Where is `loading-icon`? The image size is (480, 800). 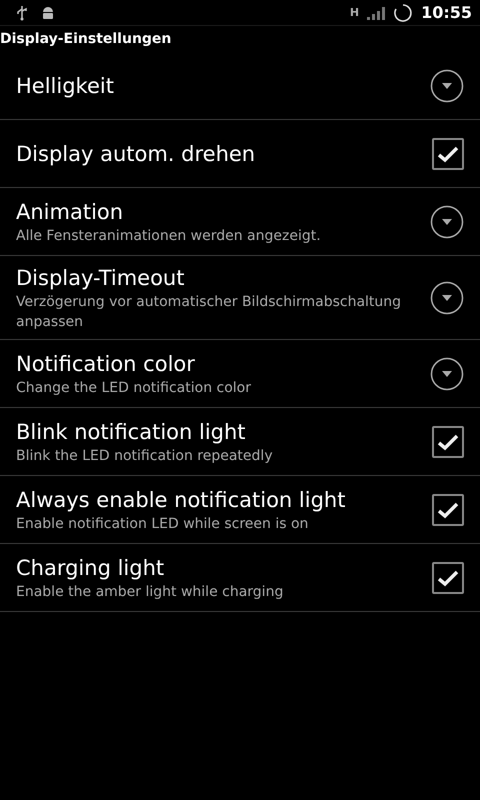
loading-icon is located at coordinates (403, 12).